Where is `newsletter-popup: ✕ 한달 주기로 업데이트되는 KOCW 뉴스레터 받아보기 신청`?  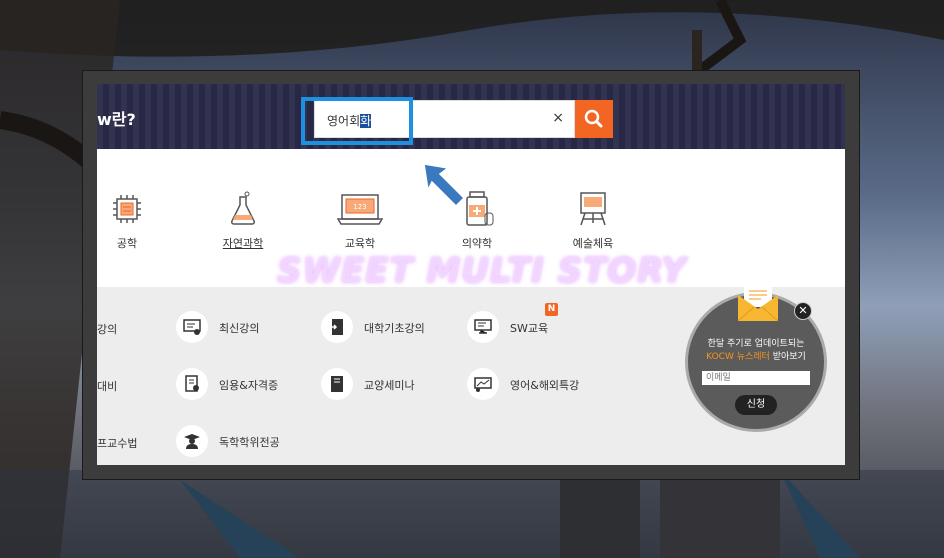
newsletter-popup: ✕ 한달 주기로 업데이트되는 KOCW 뉴스레터 받아보기 신청 is located at coordinates (756, 357).